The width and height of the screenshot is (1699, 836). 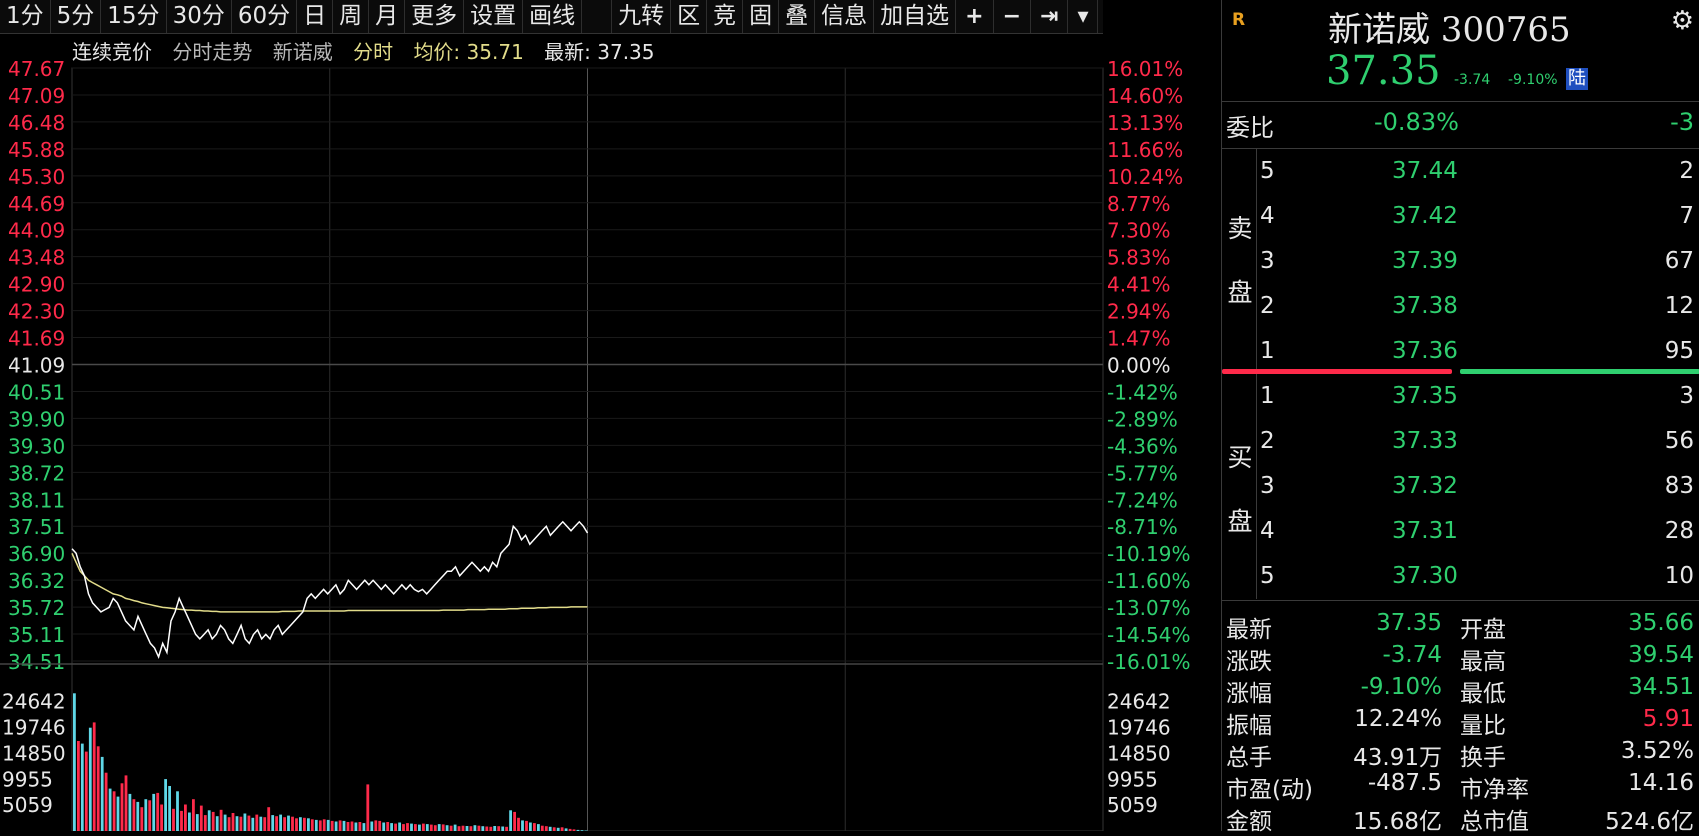 What do you see at coordinates (1249, 662) in the screenshot?
I see `stat-label: 涨跌` at bounding box center [1249, 662].